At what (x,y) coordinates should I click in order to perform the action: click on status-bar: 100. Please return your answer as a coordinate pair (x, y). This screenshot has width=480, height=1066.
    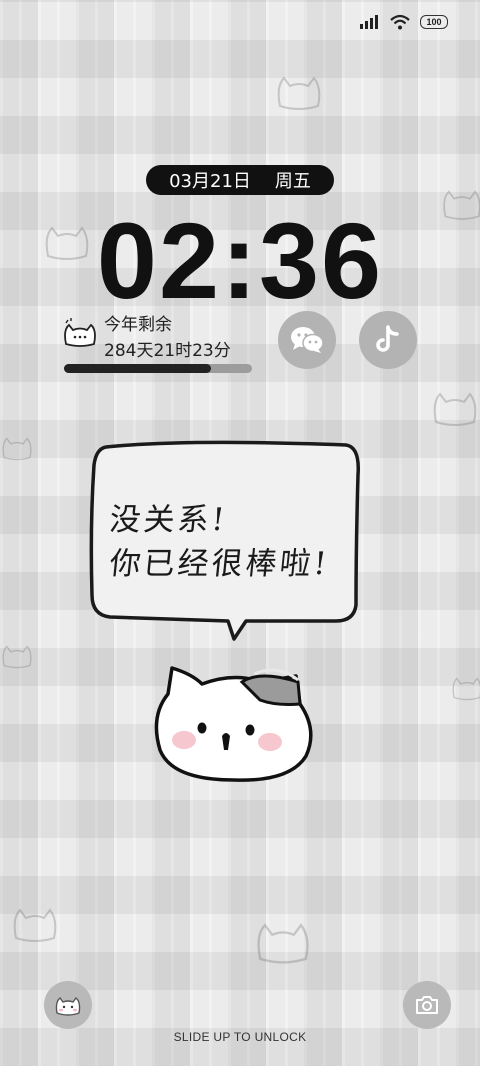
    Looking at the image, I should click on (404, 22).